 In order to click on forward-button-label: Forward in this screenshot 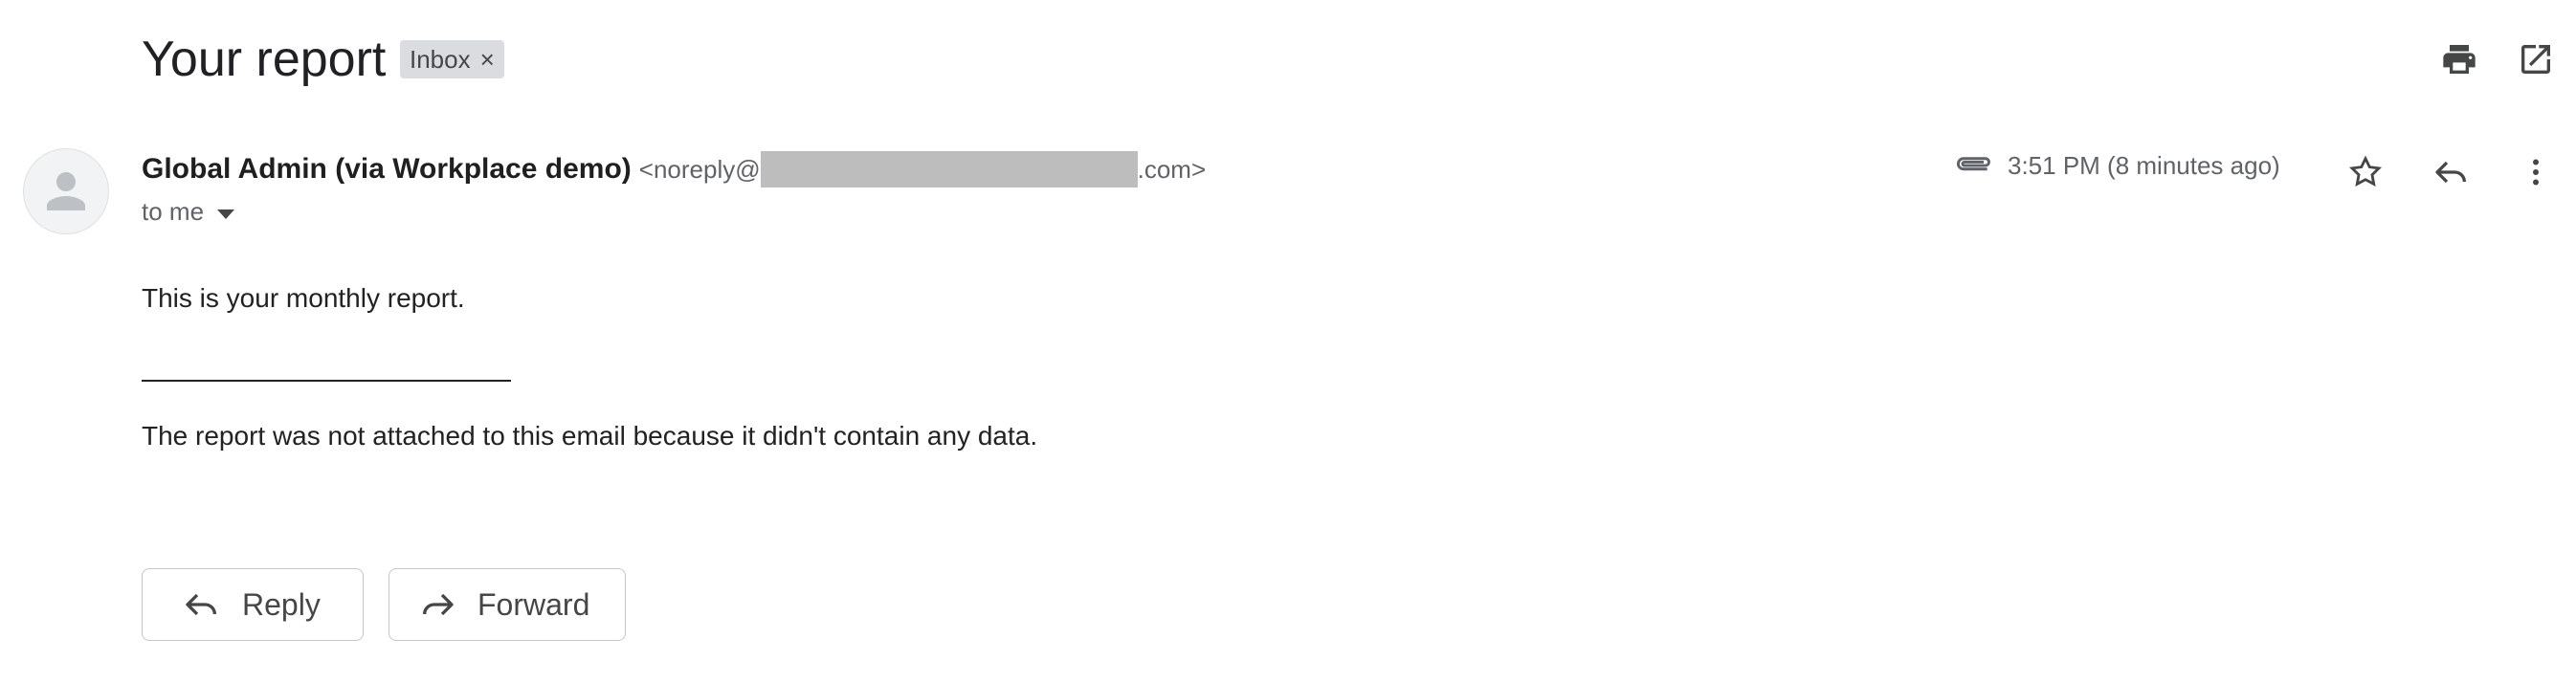, I will do `click(533, 604)`.